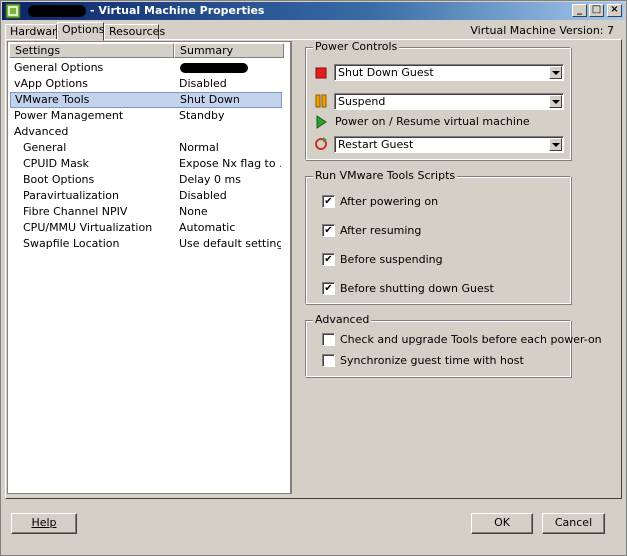  Describe the element at coordinates (342, 319) in the screenshot. I see `advanced-group-label: Advanced` at that location.